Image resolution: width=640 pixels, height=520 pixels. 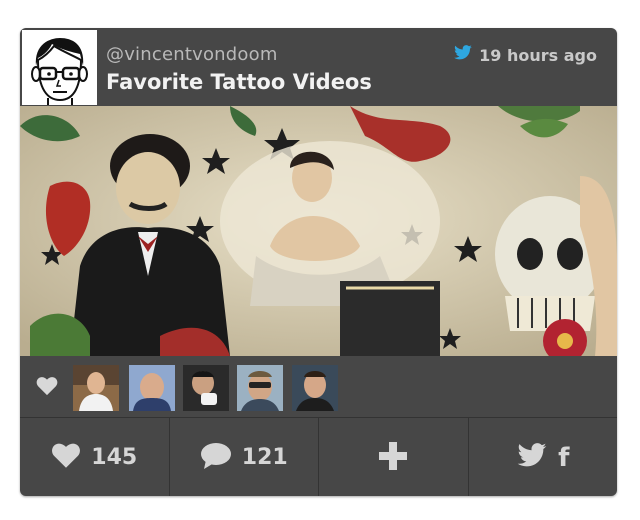 I want to click on comment-count: 121, so click(x=264, y=457).